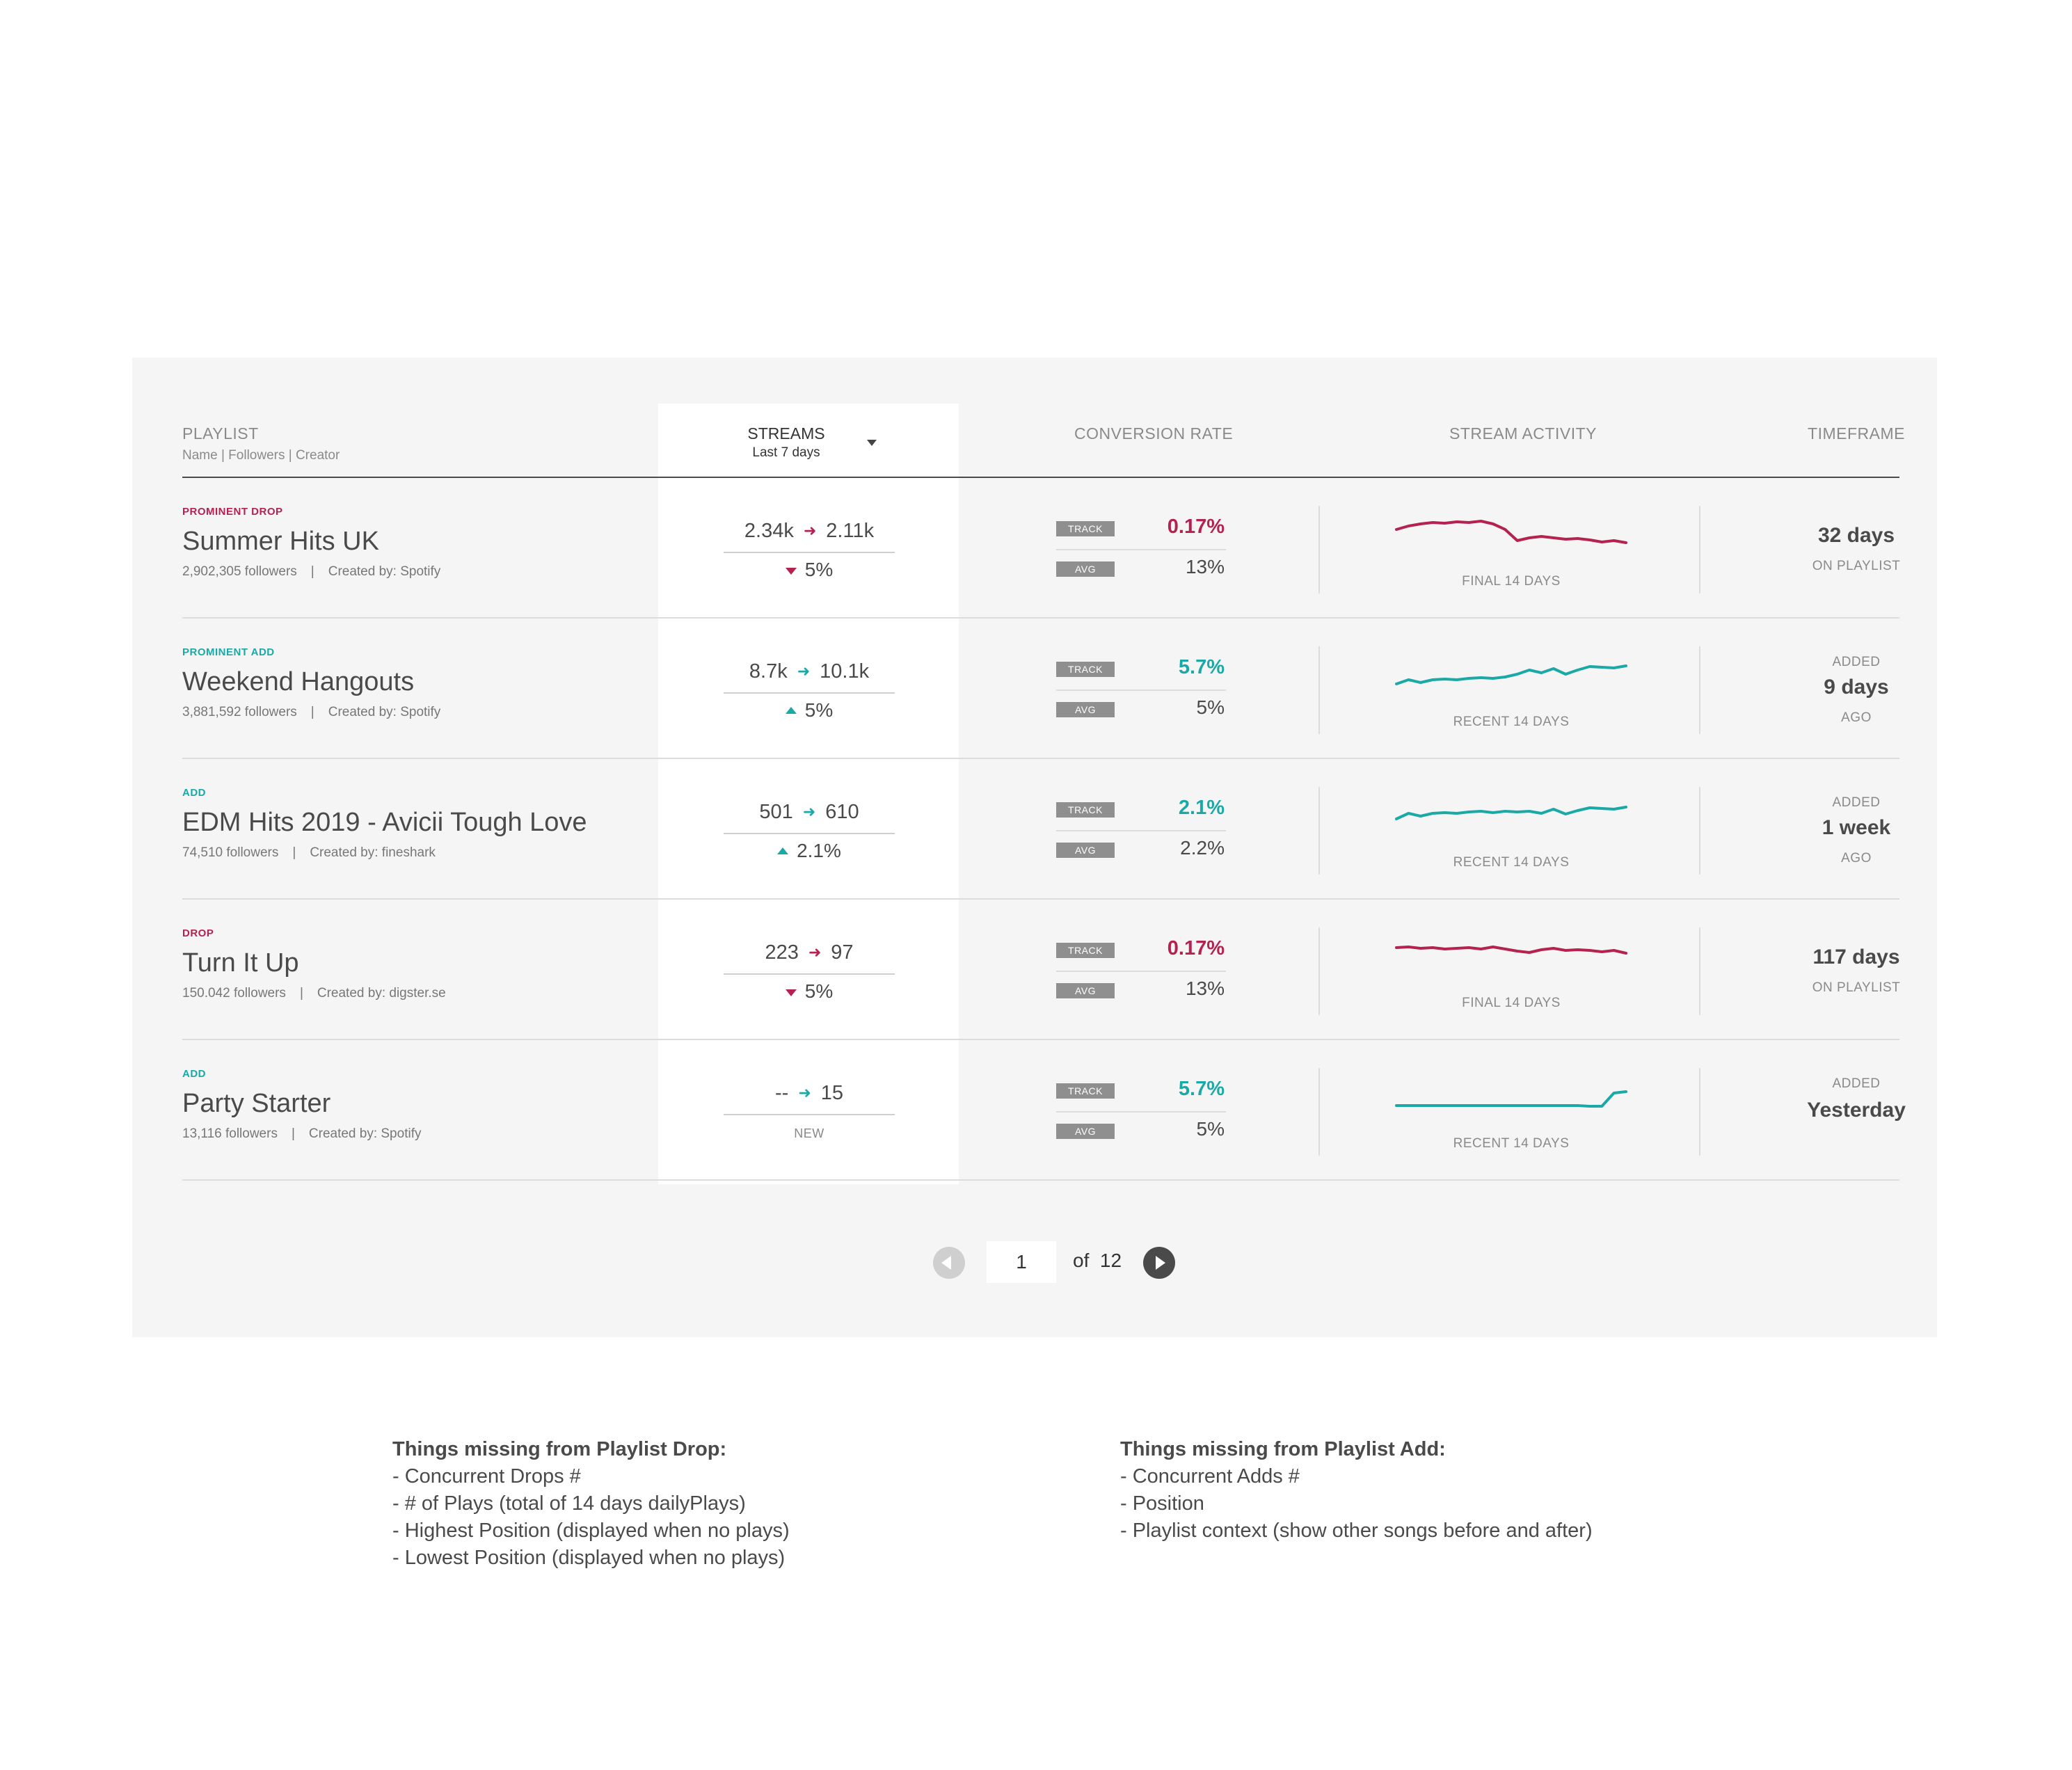 The image size is (2072, 1770). I want to click on streams-to: 2.11k, so click(850, 531).